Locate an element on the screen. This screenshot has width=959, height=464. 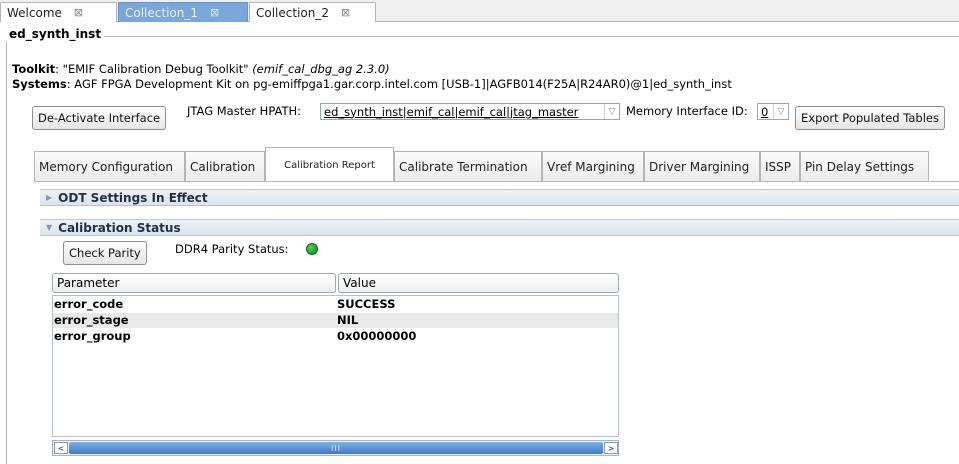
expand-icon: ▶ is located at coordinates (49, 197).